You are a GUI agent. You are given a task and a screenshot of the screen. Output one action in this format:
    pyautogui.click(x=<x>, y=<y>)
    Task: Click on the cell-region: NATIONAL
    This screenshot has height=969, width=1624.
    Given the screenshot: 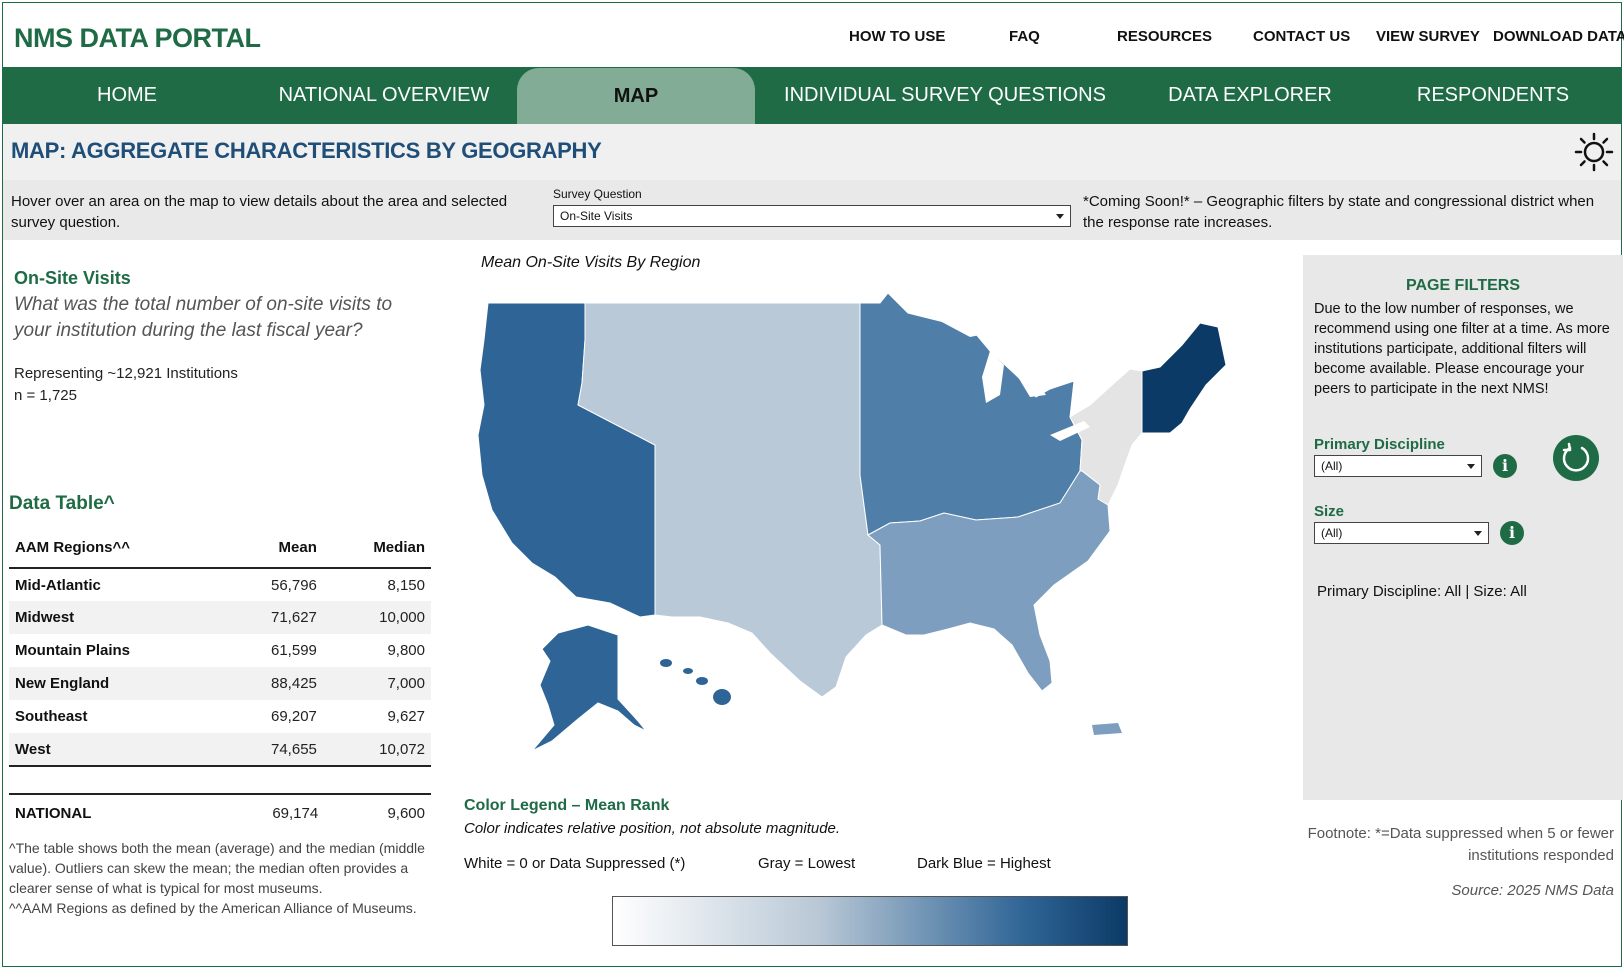 What is the action you would take?
    pyautogui.click(x=53, y=813)
    